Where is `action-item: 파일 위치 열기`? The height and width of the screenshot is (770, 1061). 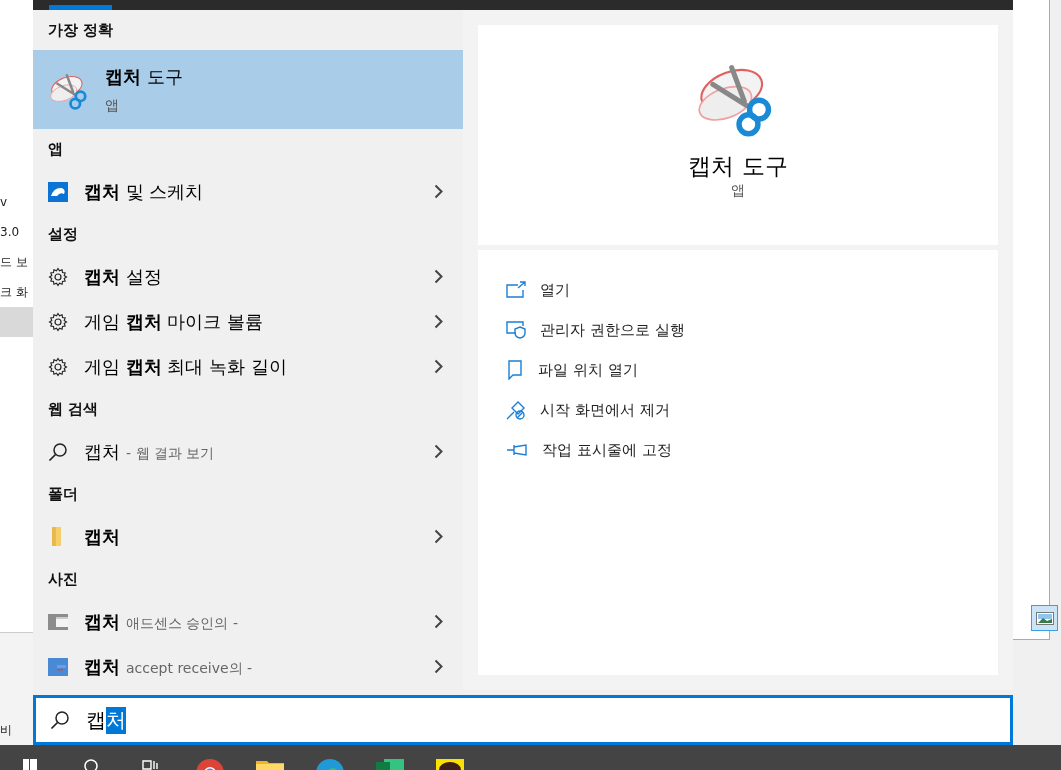
action-item: 파일 위치 열기 is located at coordinates (738, 370).